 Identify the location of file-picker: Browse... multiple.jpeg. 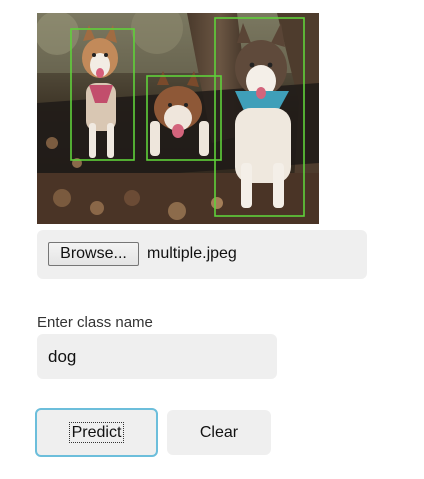
(202, 254).